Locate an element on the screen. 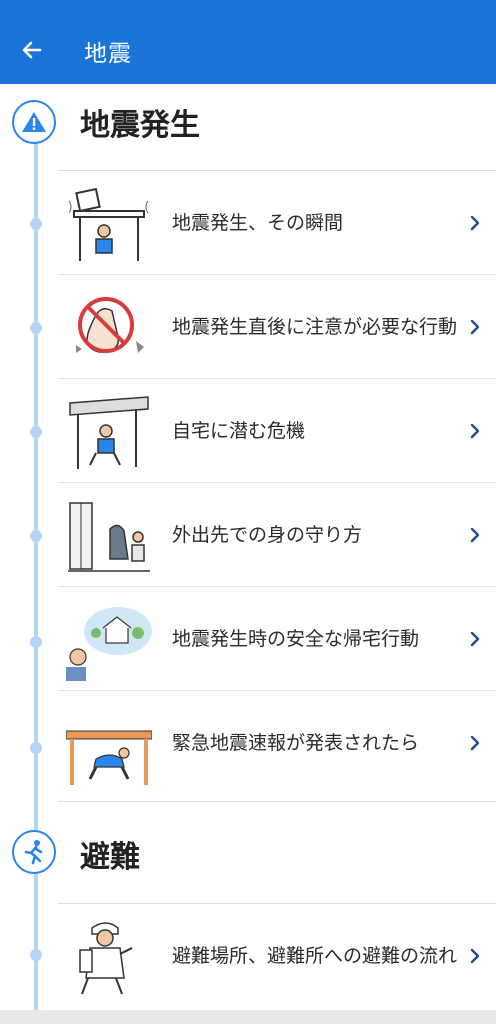 The width and height of the screenshot is (496, 1024). warning-icon is located at coordinates (34, 122).